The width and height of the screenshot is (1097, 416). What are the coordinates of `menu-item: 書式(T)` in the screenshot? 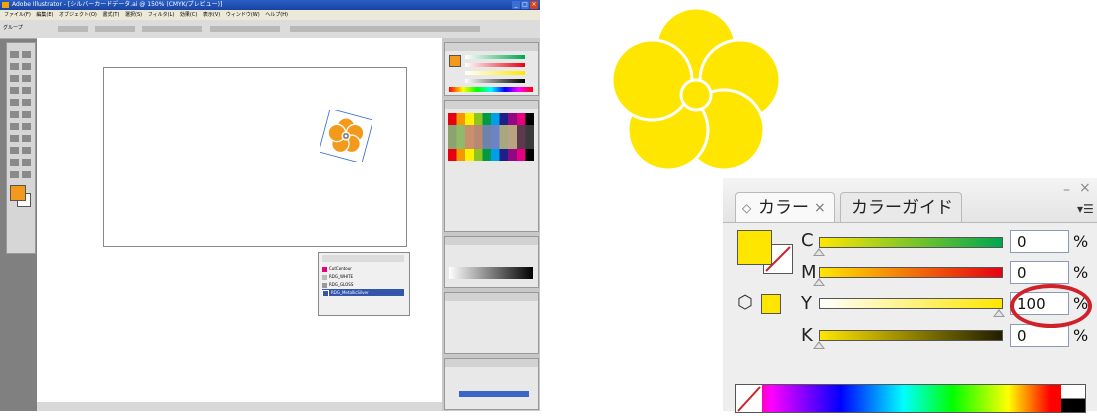 It's located at (110, 15).